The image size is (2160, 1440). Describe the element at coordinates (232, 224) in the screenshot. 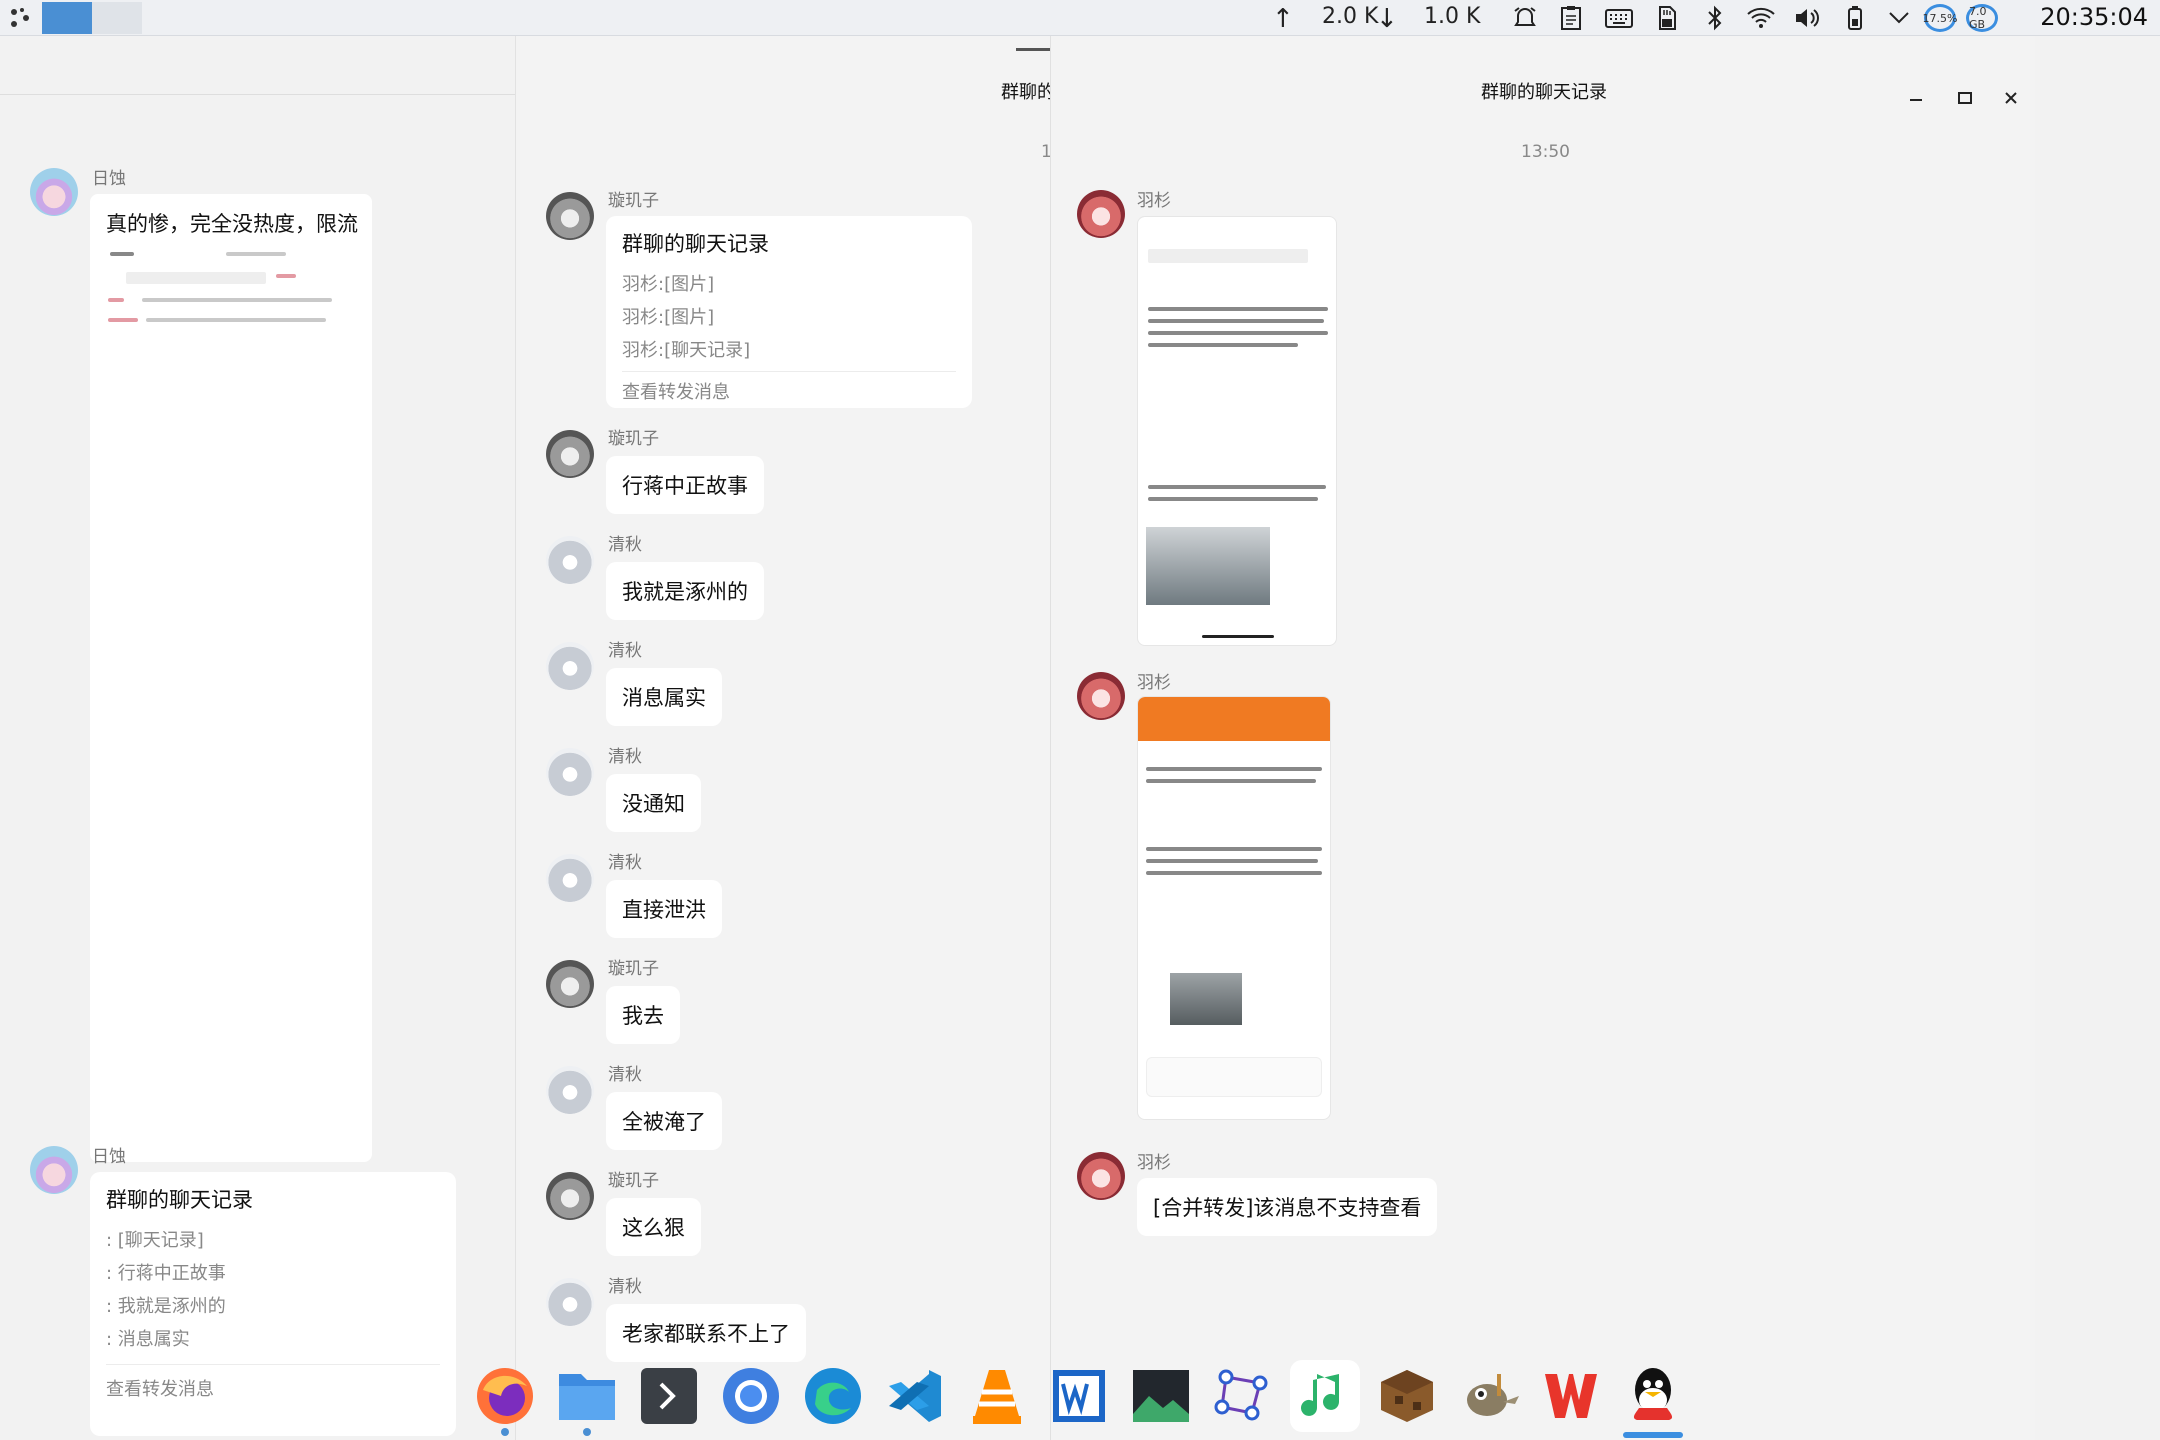

I see `message-text: 真的惨，完全没热度，限流` at that location.